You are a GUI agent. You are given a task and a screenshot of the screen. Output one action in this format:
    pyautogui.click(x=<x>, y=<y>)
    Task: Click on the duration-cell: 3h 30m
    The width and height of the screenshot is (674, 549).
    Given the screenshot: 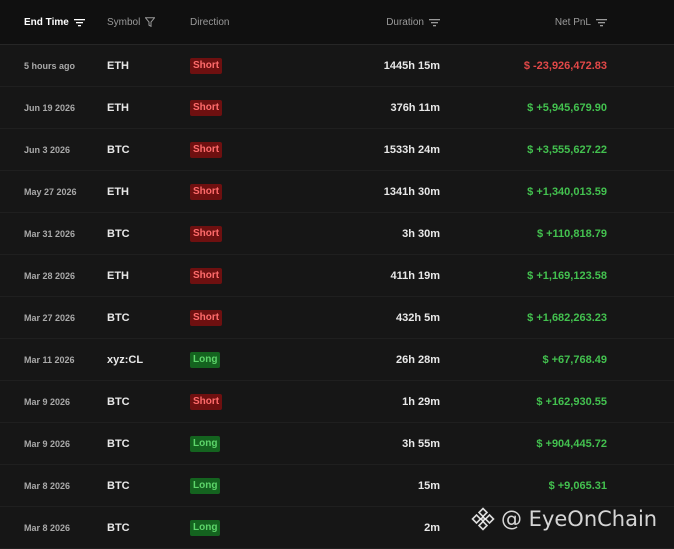 What is the action you would take?
    pyautogui.click(x=421, y=233)
    